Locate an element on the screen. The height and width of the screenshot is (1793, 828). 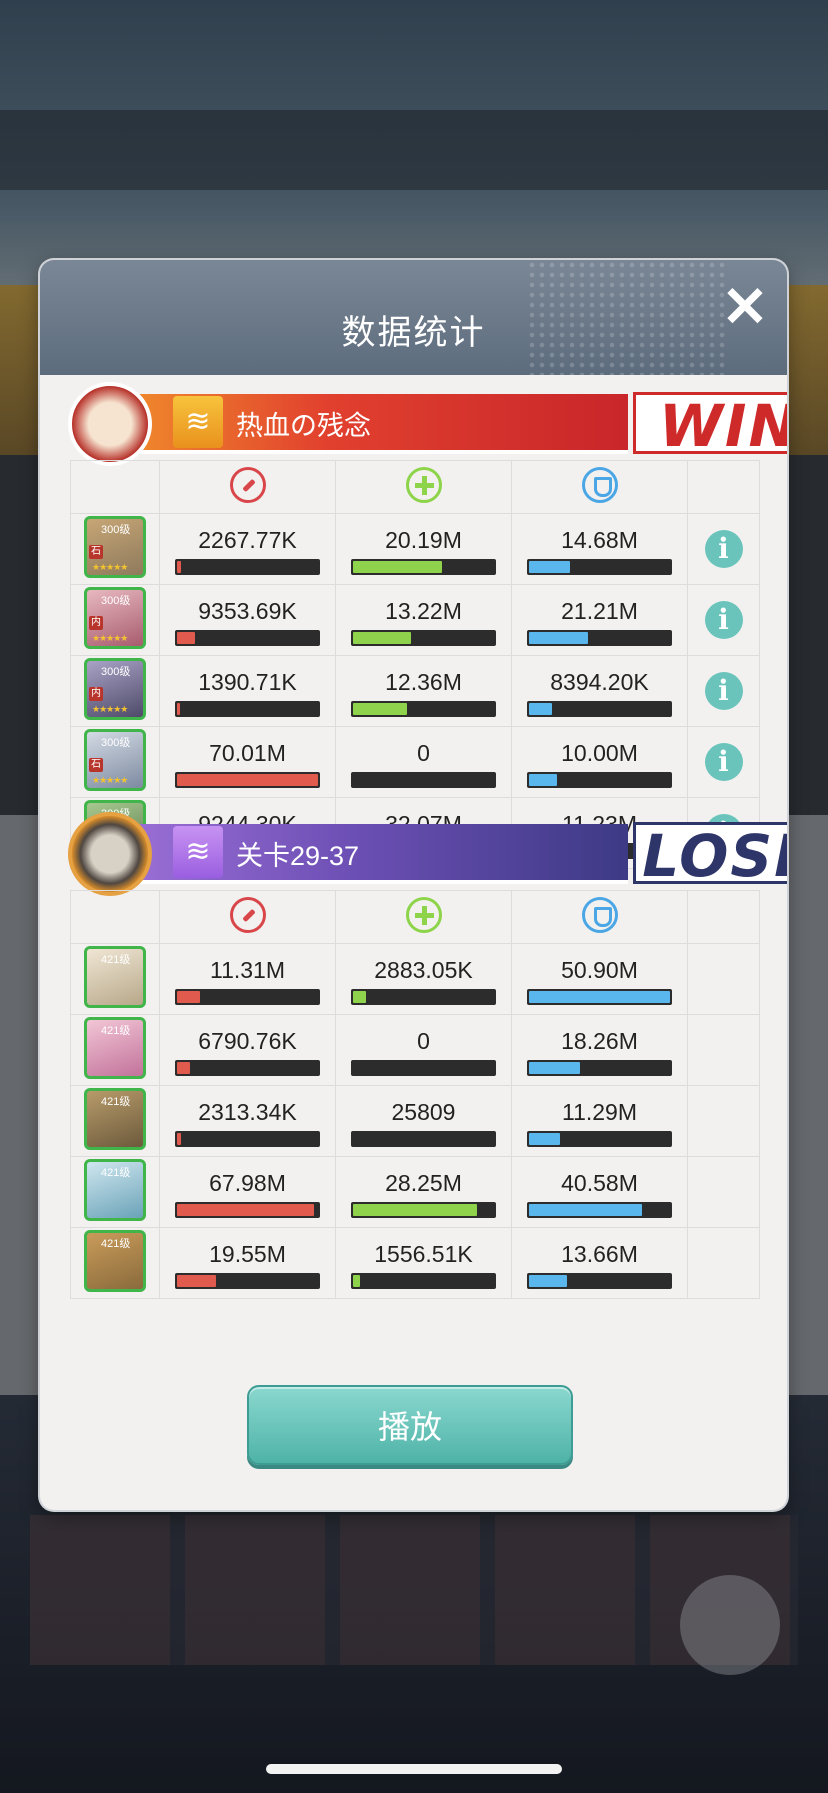
damage-column-header is located at coordinates (247, 917).